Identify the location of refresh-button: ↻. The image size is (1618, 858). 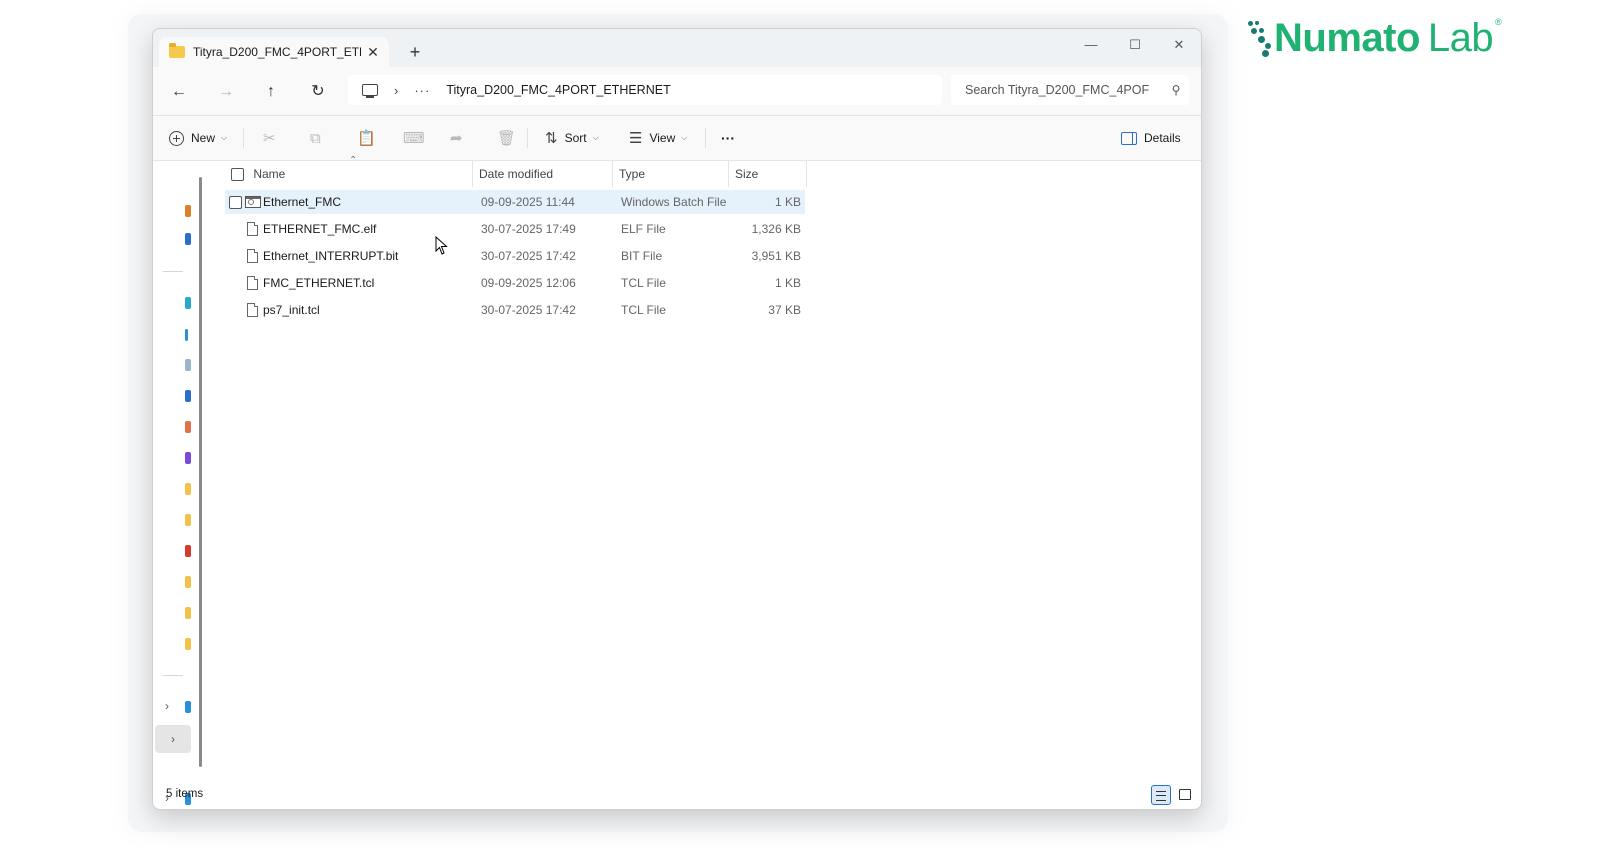
(318, 92).